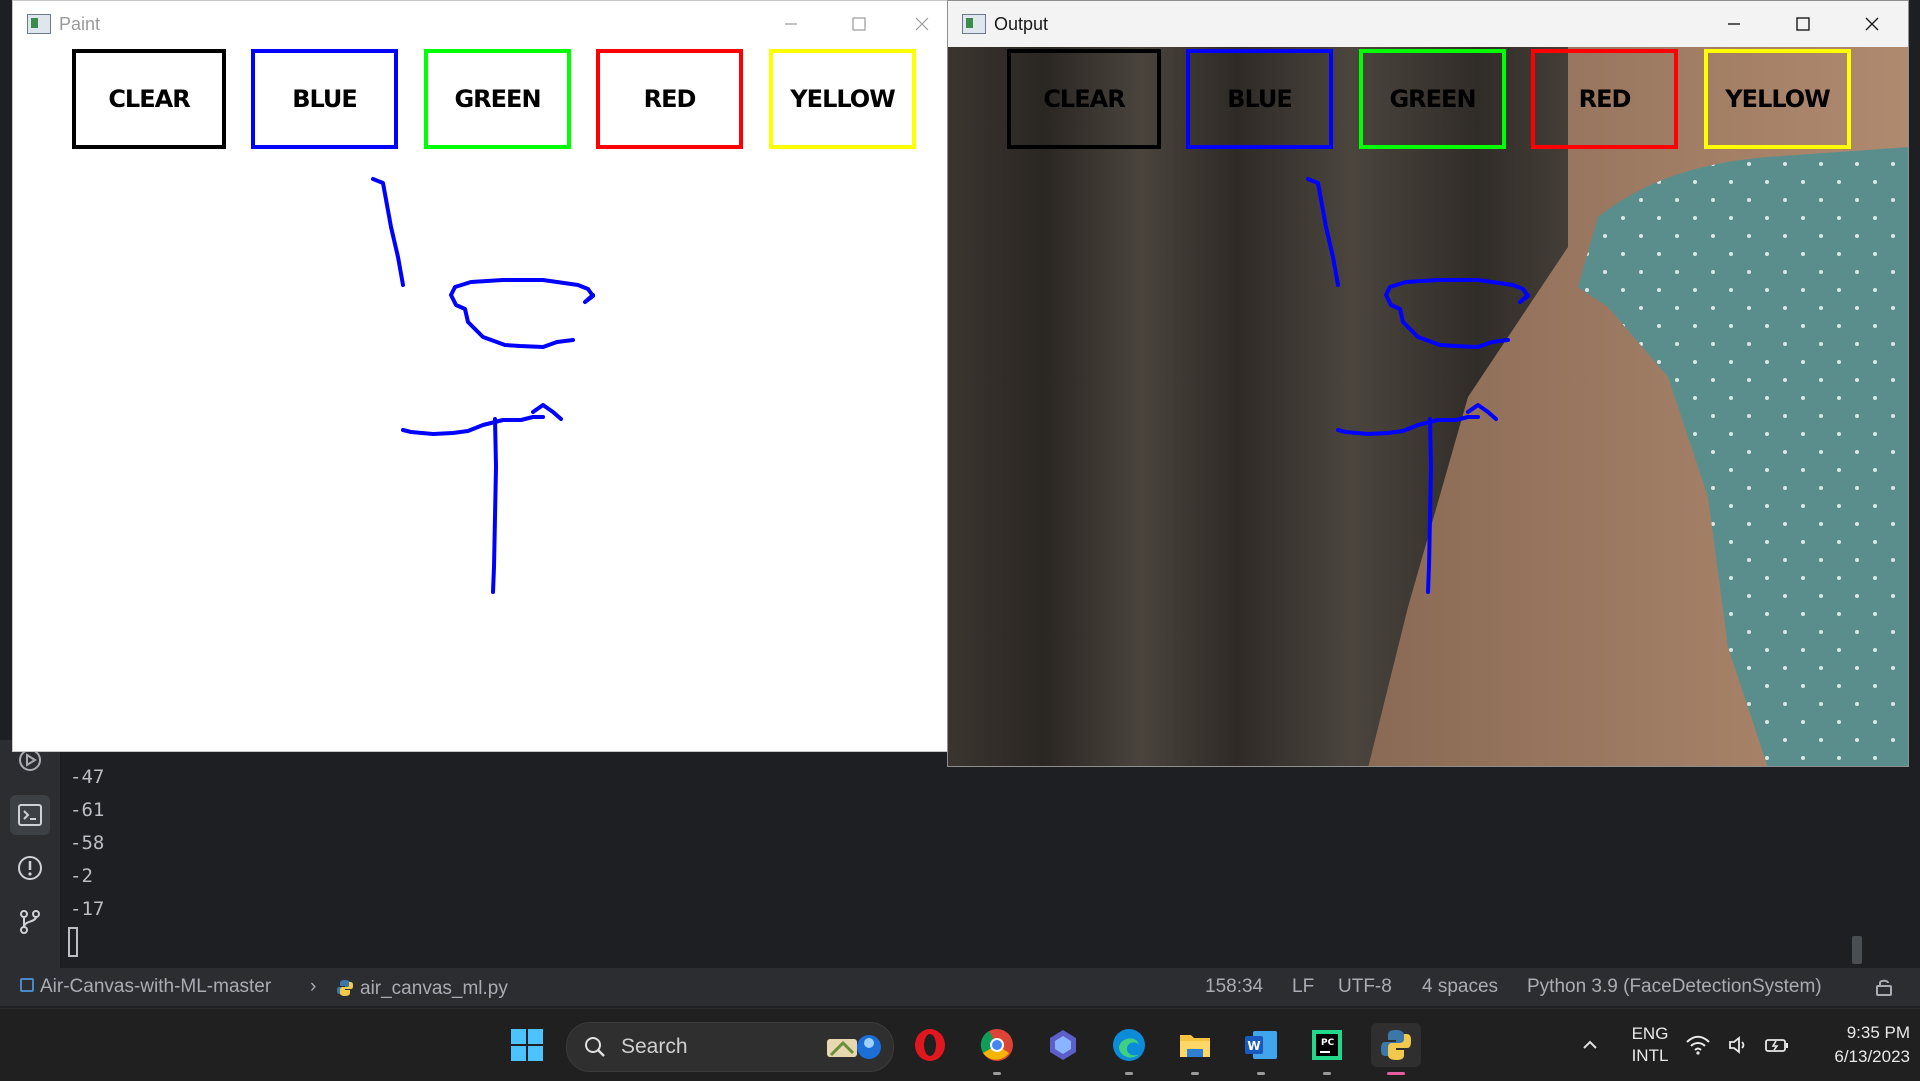  I want to click on pycharm-icon: PC, so click(1327, 1049).